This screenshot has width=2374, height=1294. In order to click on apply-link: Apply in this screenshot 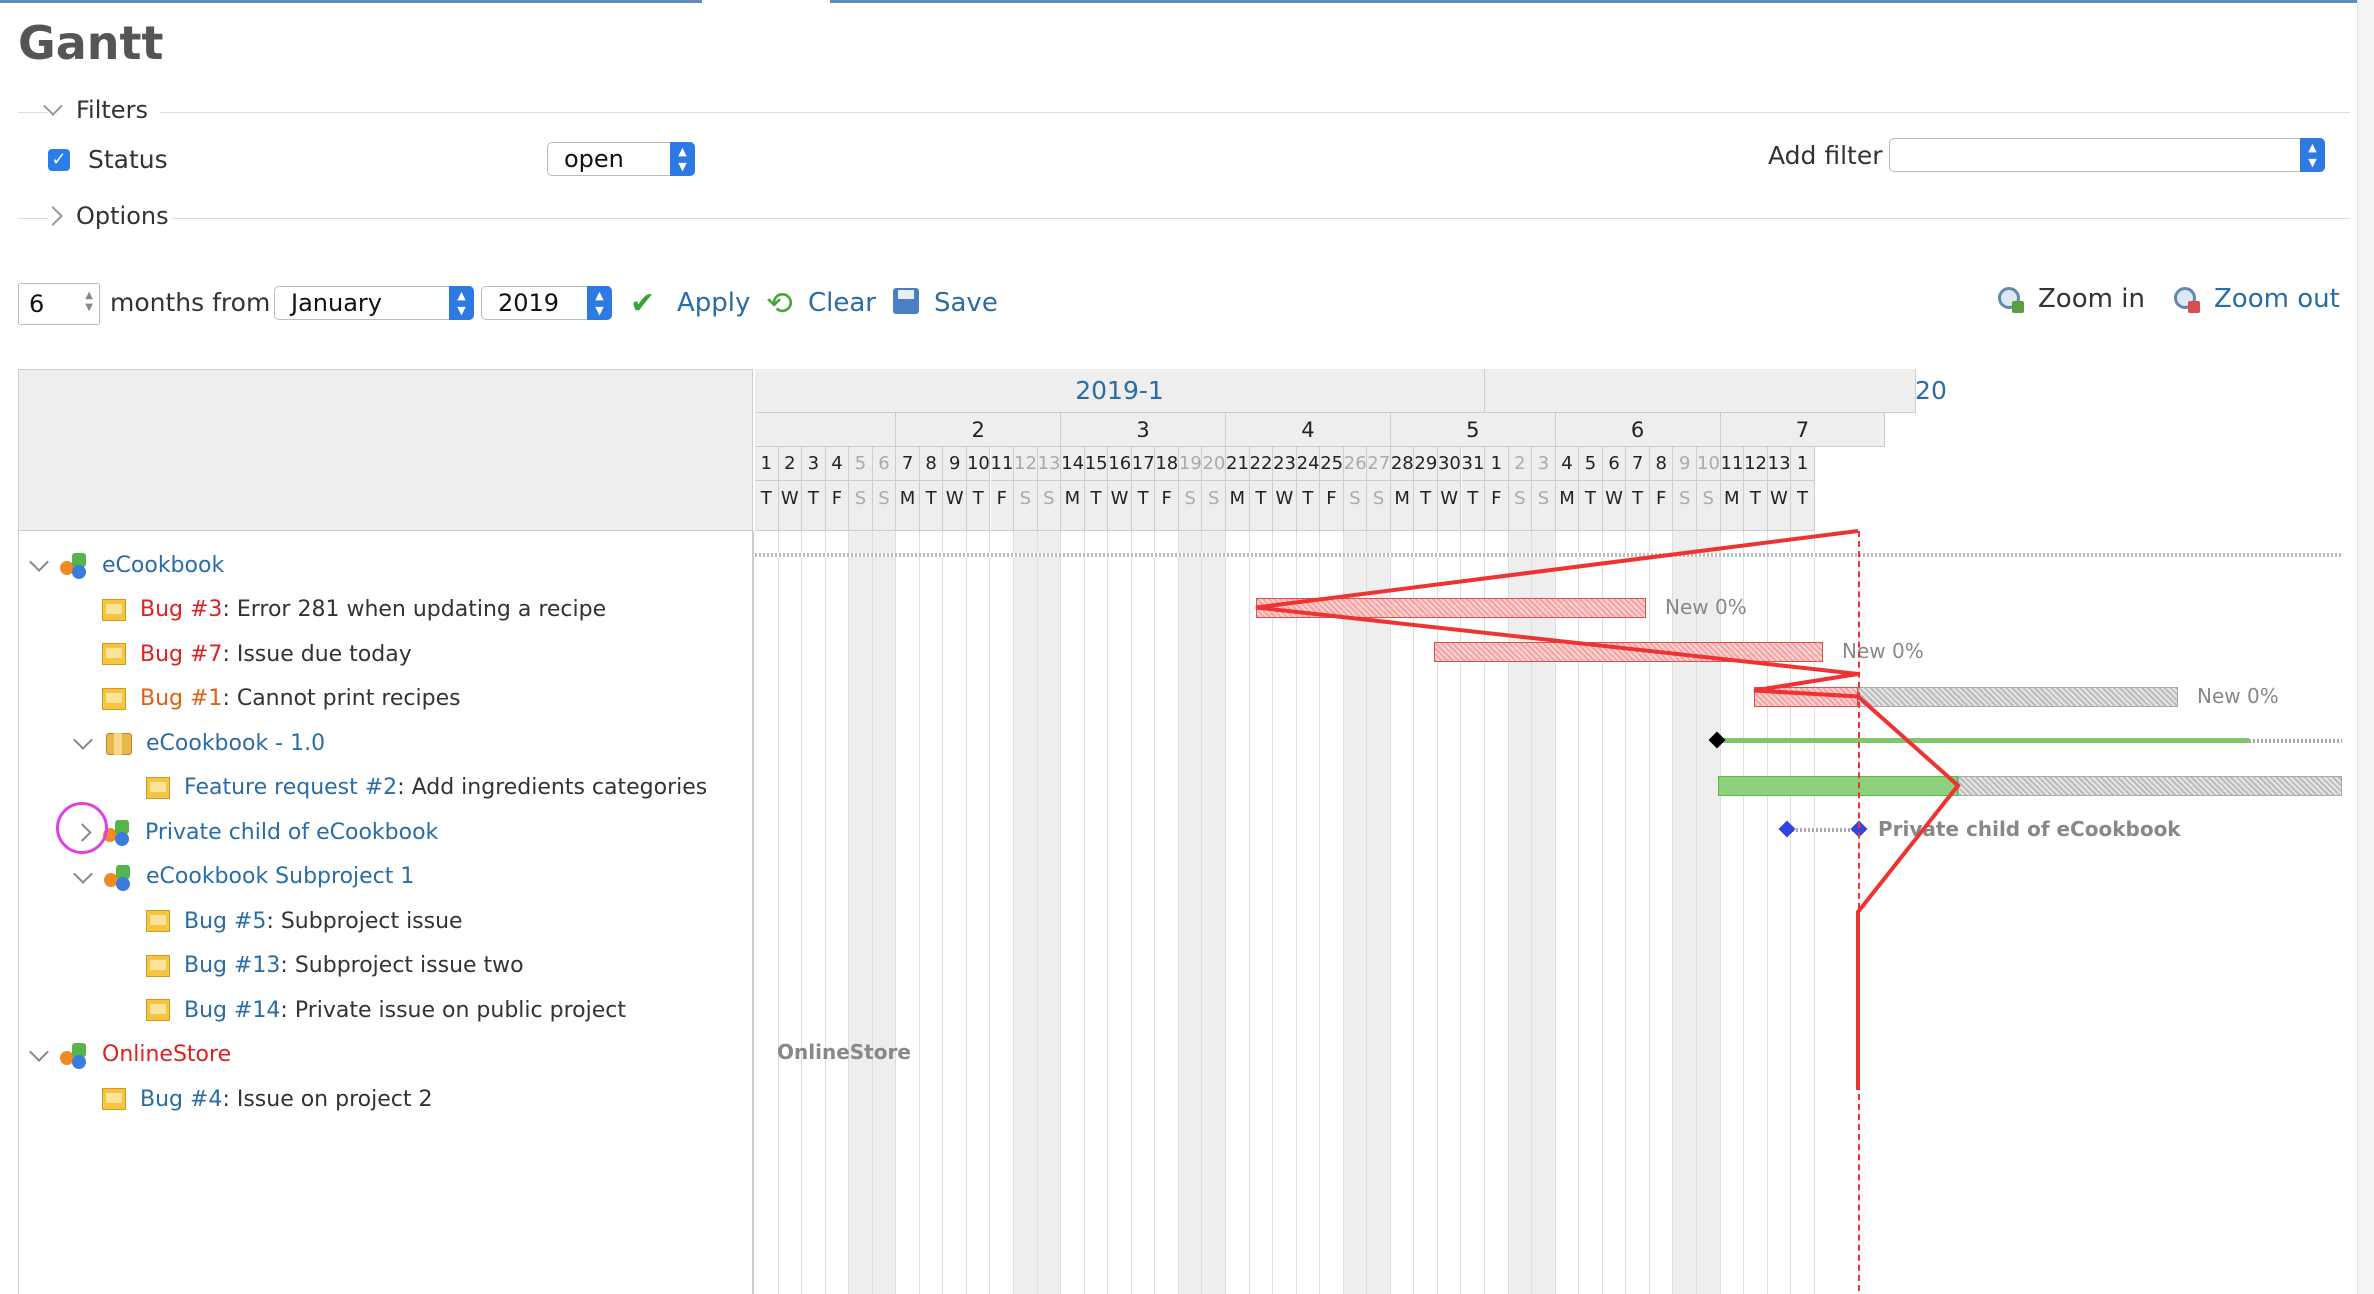, I will do `click(713, 303)`.